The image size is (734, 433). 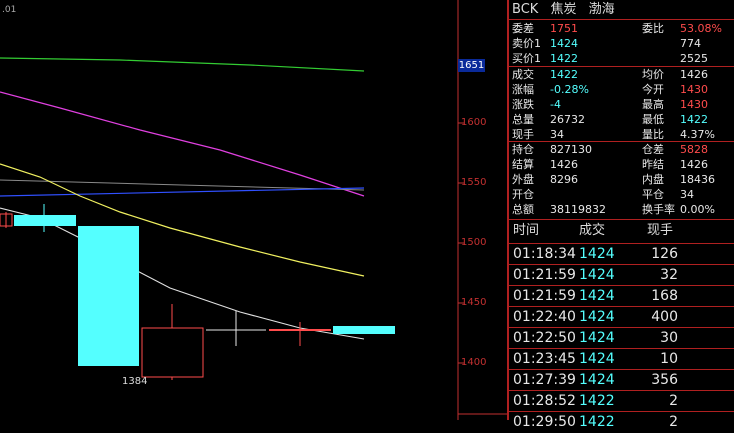 I want to click on quote-label: 委比, so click(x=653, y=28).